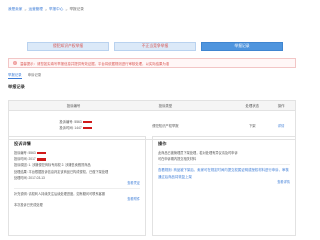 This screenshot has width=320, height=240. Describe the element at coordinates (73, 106) in the screenshot. I see `header-complaint-no: 投诉编号` at that location.